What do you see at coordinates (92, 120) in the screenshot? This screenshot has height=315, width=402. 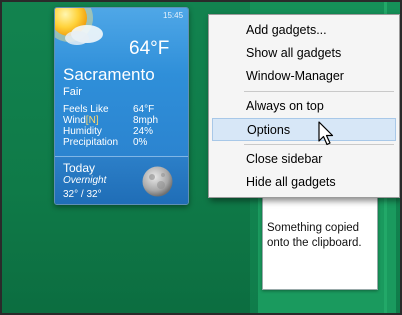 I see `wind-direction: [N]` at bounding box center [92, 120].